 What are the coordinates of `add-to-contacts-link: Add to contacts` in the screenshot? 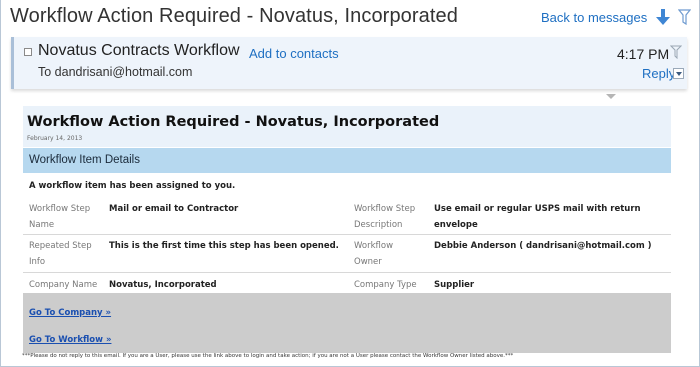 It's located at (294, 53).